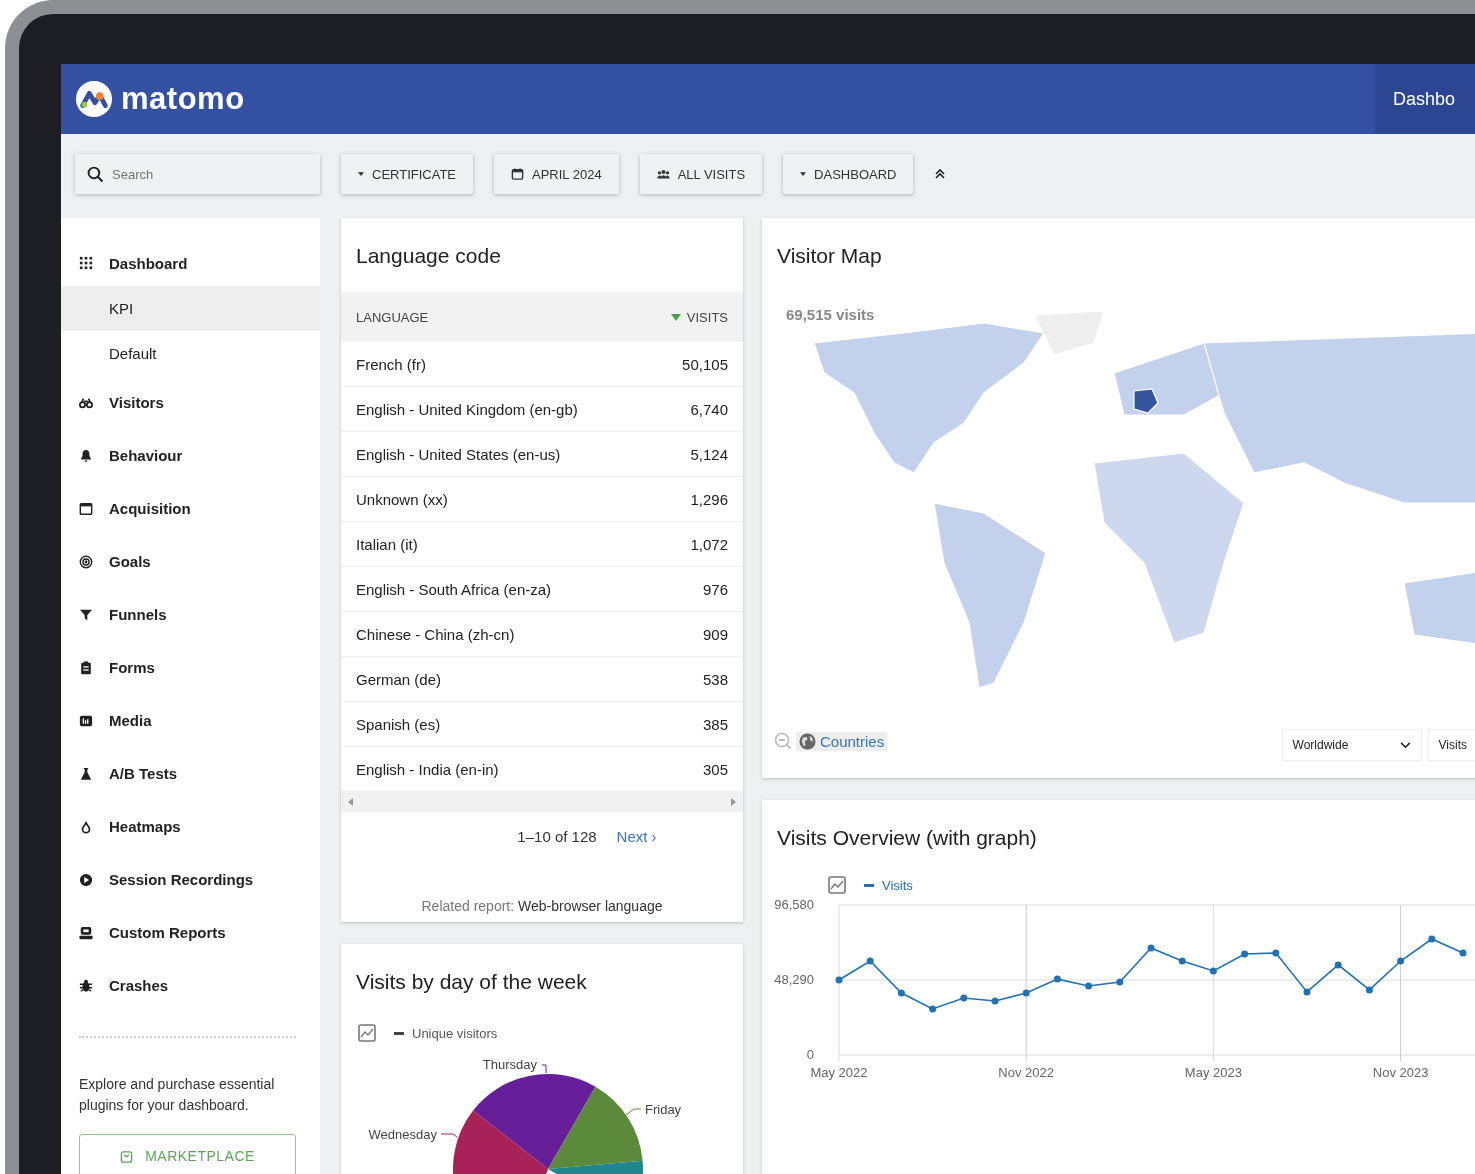  Describe the element at coordinates (392, 317) in the screenshot. I see `column-header: LANGUAGE` at that location.